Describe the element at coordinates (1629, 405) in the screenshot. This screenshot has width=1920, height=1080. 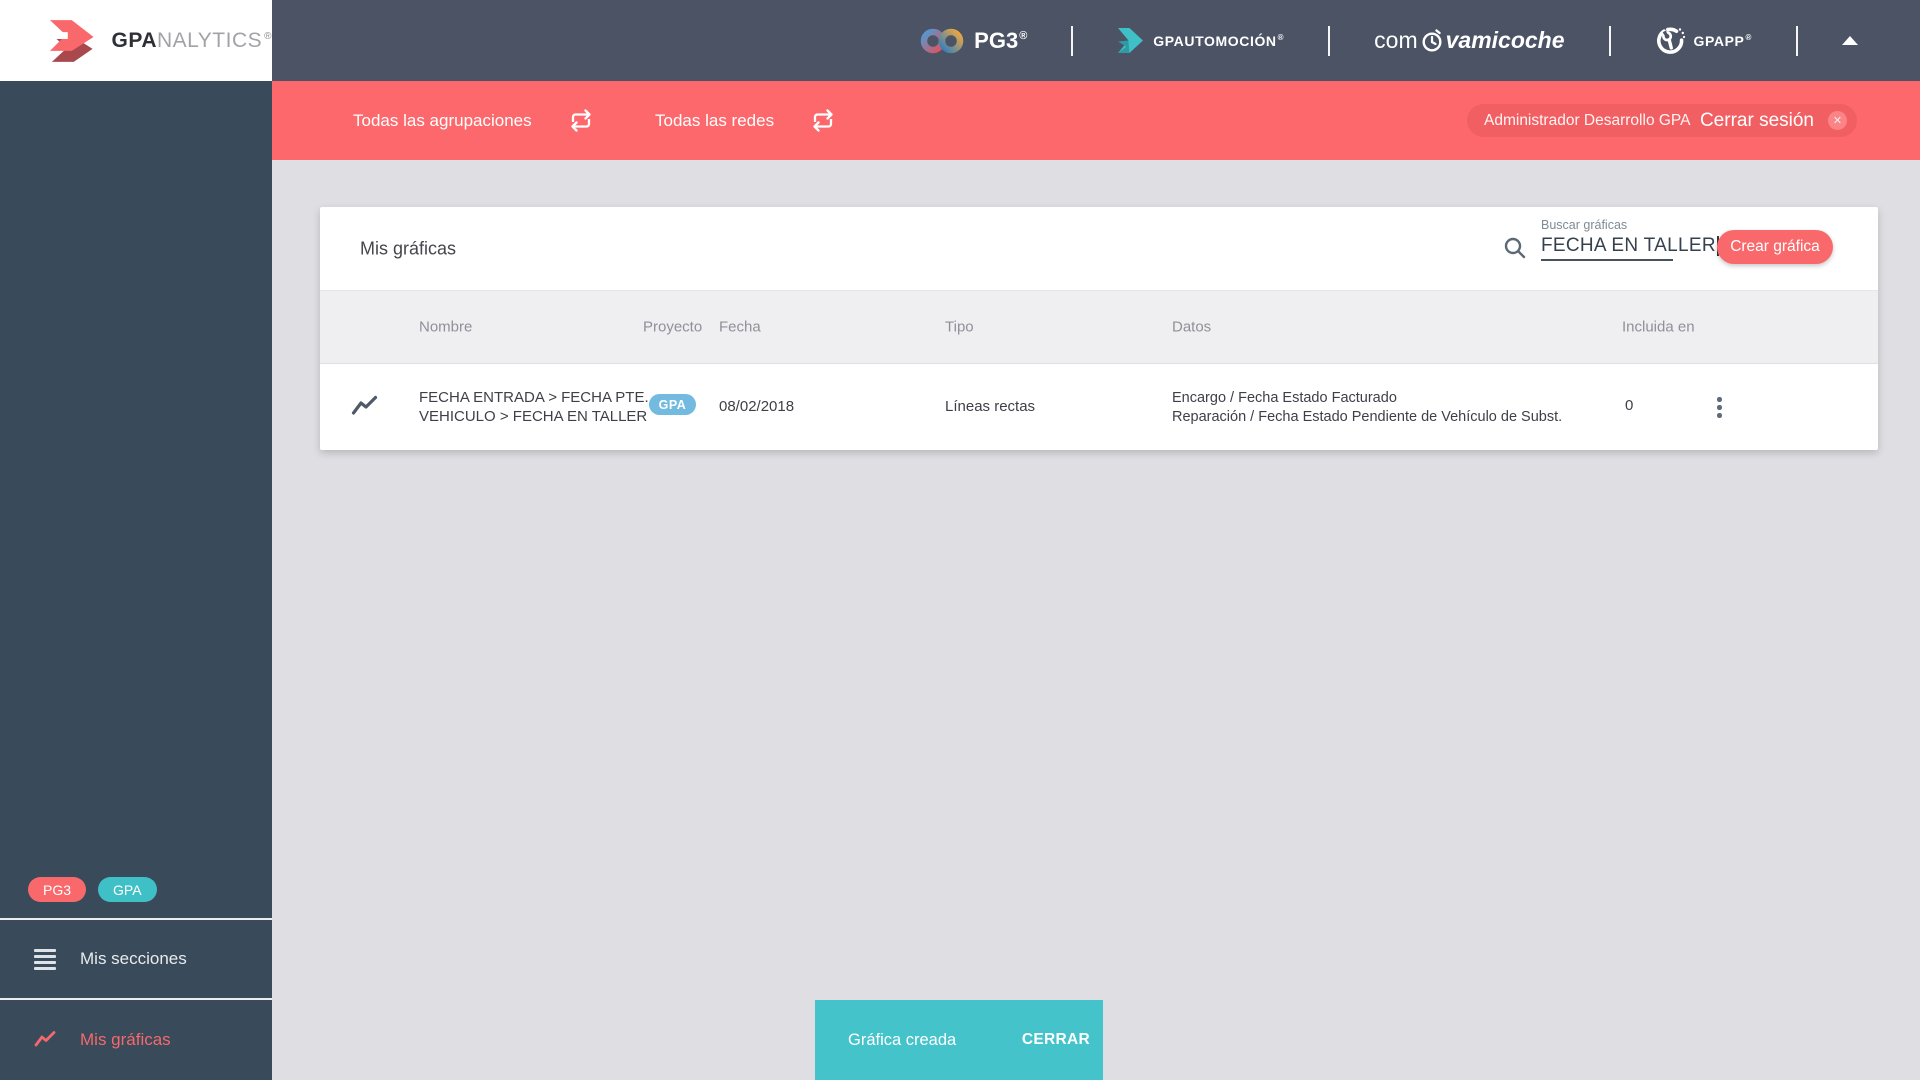
I see `included-in-cell: 0` at that location.